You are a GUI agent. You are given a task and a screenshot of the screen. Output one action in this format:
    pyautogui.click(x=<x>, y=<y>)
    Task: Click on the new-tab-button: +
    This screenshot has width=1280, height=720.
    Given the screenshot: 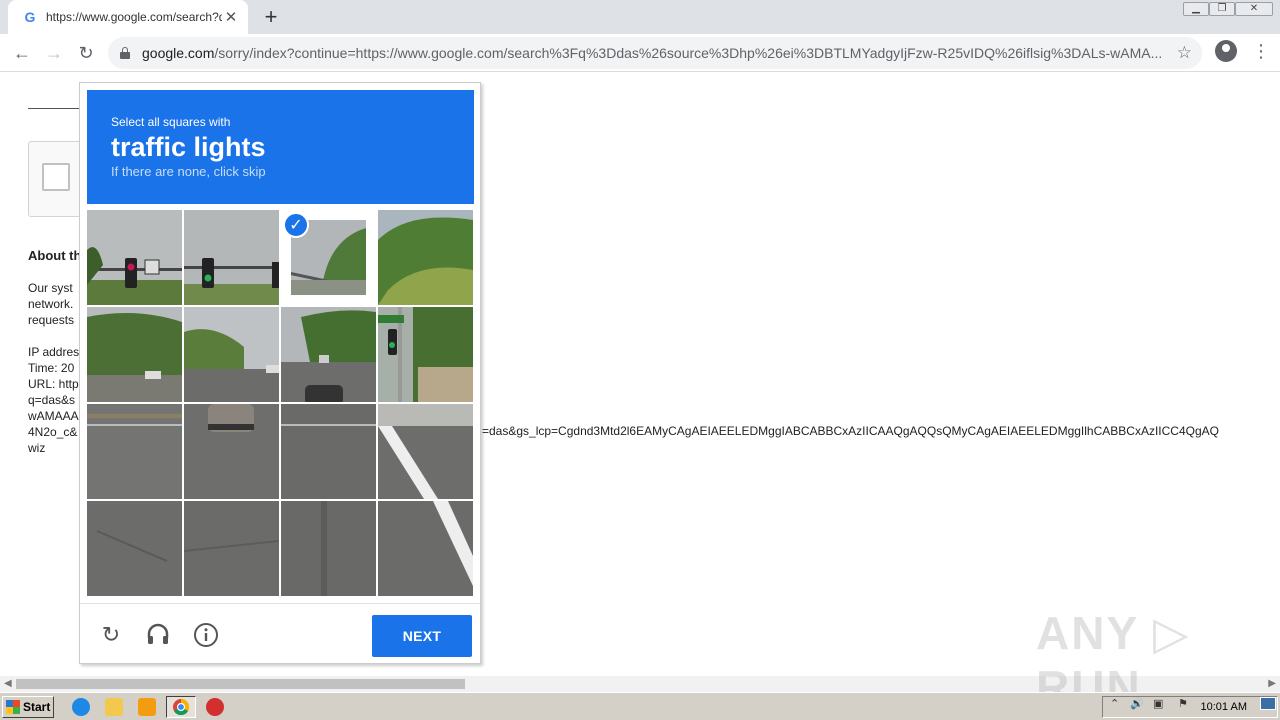 What is the action you would take?
    pyautogui.click(x=271, y=17)
    